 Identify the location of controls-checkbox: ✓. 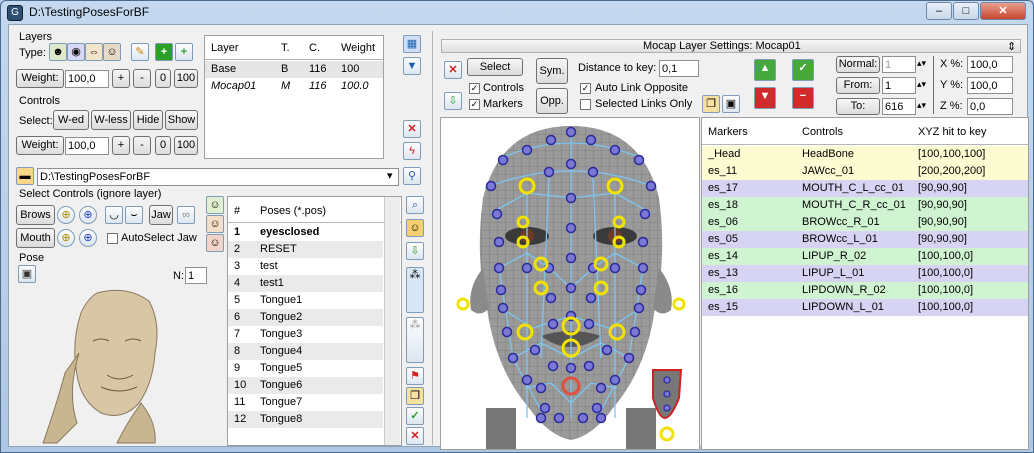
(474, 88).